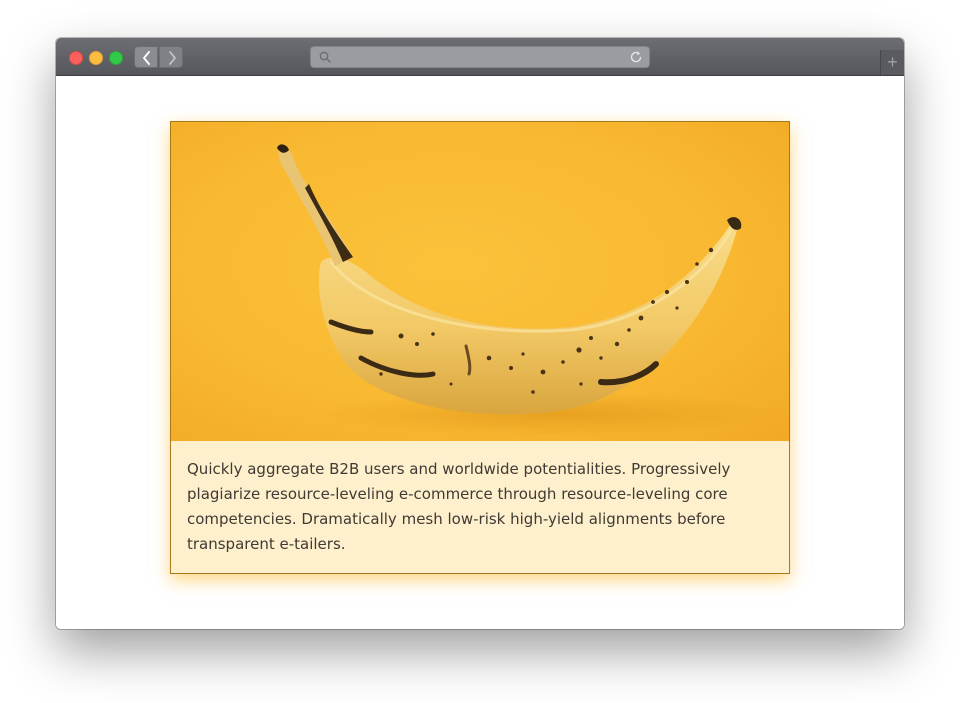 The height and width of the screenshot is (703, 960). What do you see at coordinates (116, 58) in the screenshot?
I see `maximize-window-button` at bounding box center [116, 58].